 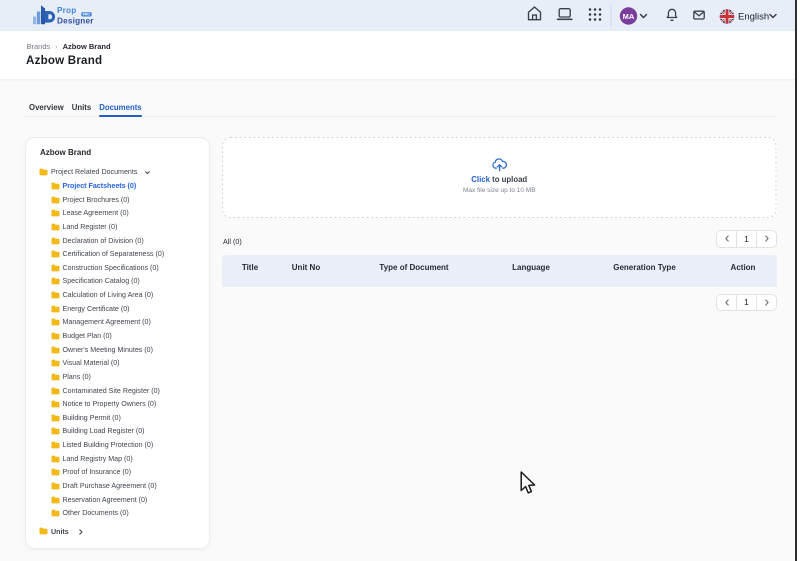 What do you see at coordinates (753, 16) in the screenshot?
I see `svg-text: English` at bounding box center [753, 16].